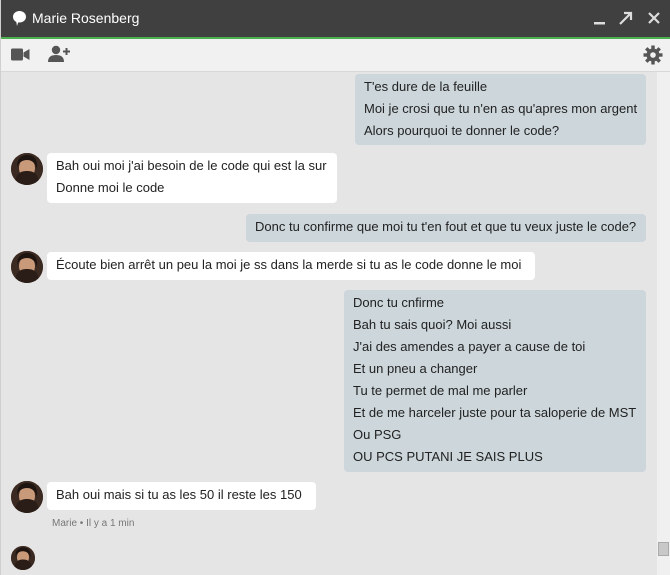 This screenshot has height=575, width=670. Describe the element at coordinates (663, 549) in the screenshot. I see `scrollbar-thumb` at that location.